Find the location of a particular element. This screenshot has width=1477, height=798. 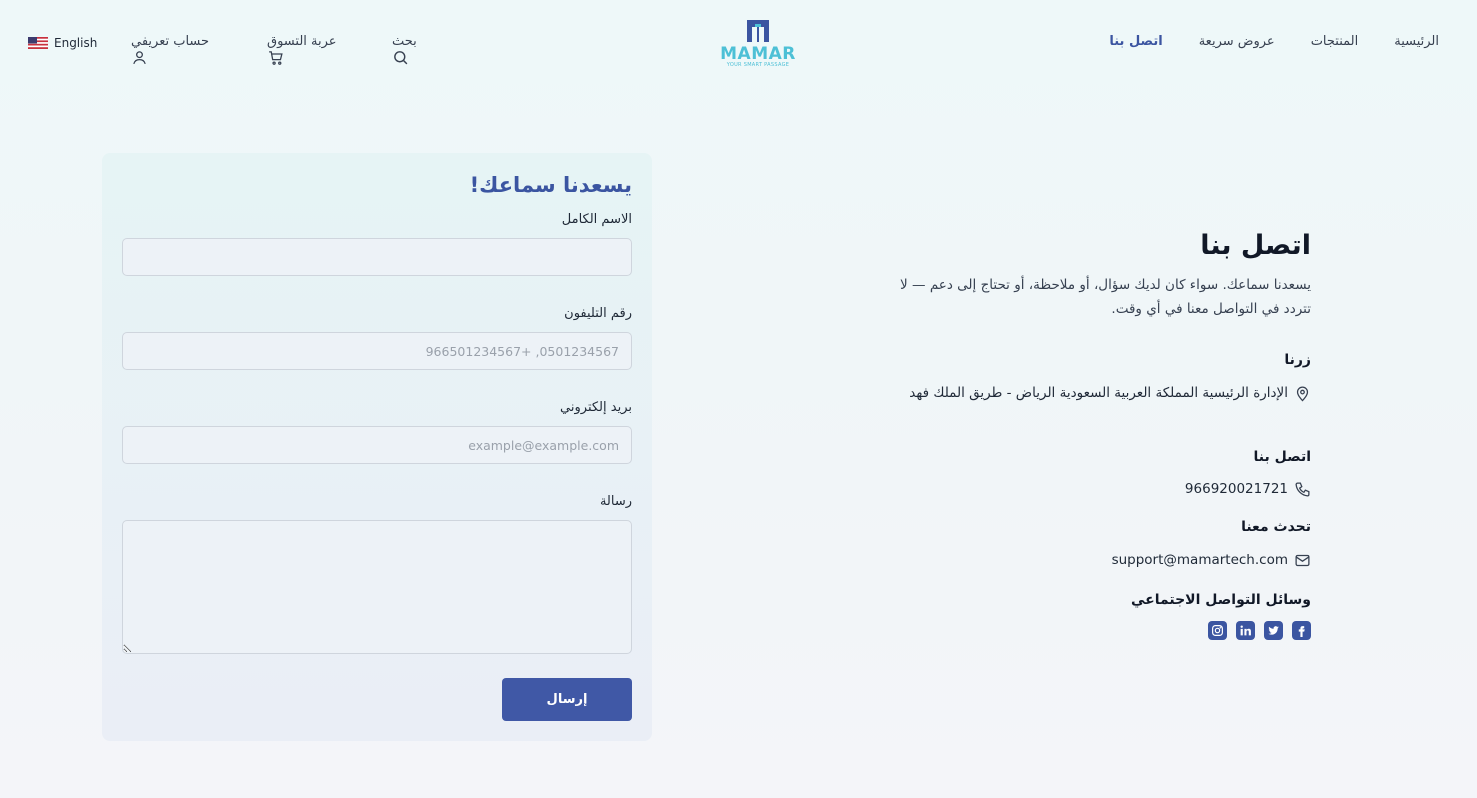

email-text: support@mamartech.com is located at coordinates (1199, 560).